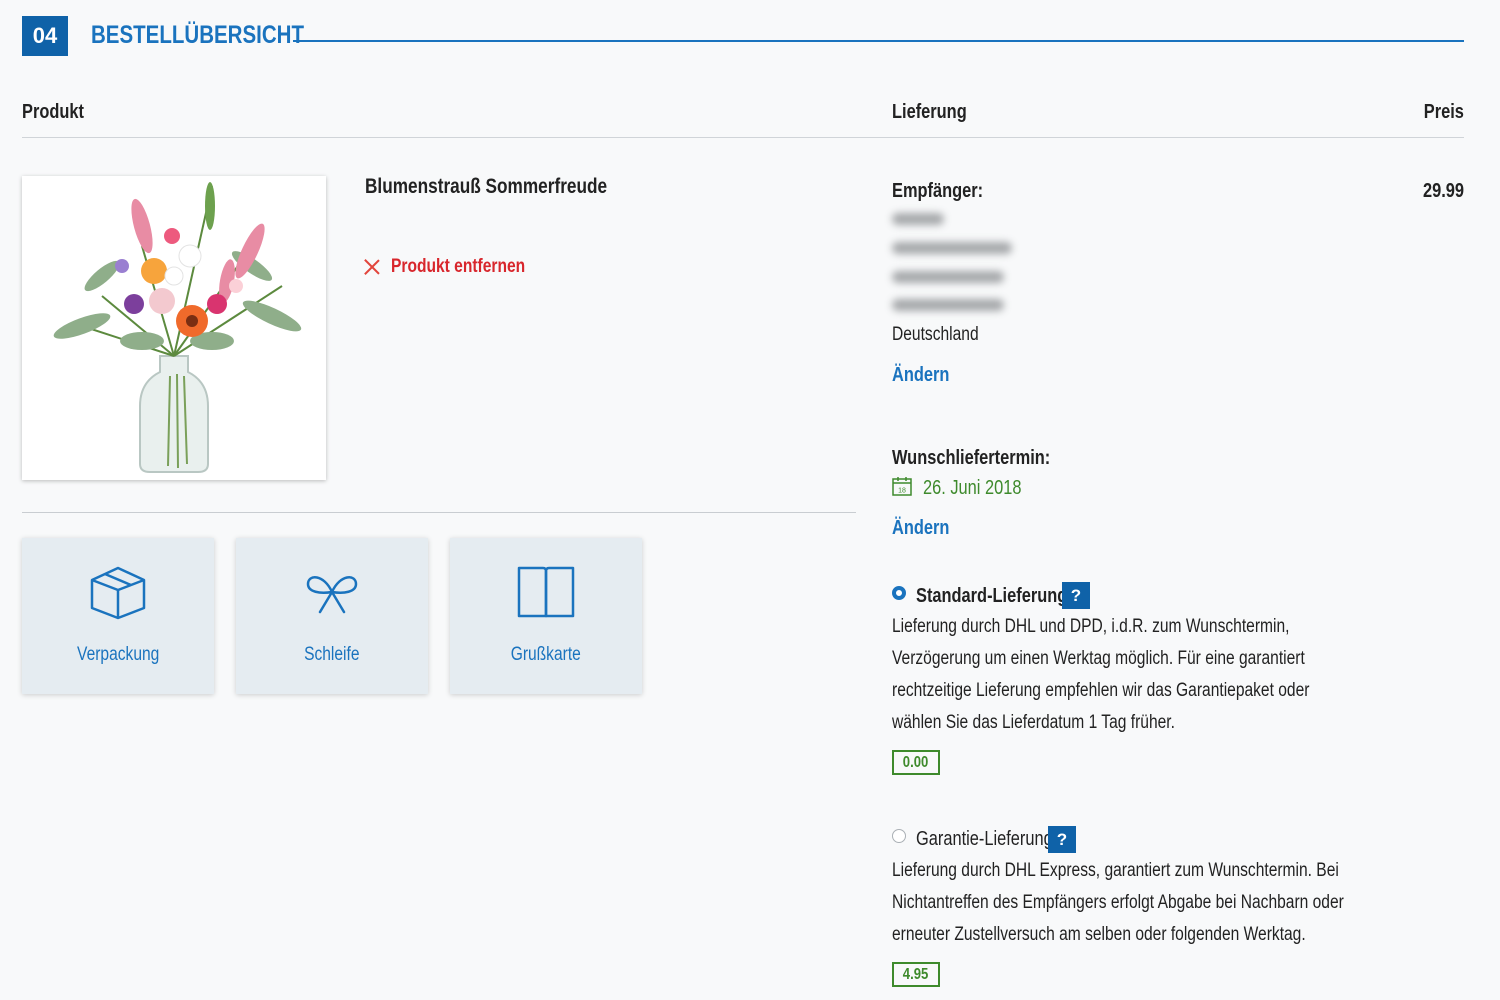 The width and height of the screenshot is (1500, 1000). What do you see at coordinates (902, 486) in the screenshot?
I see `calendar-icon: 18` at bounding box center [902, 486].